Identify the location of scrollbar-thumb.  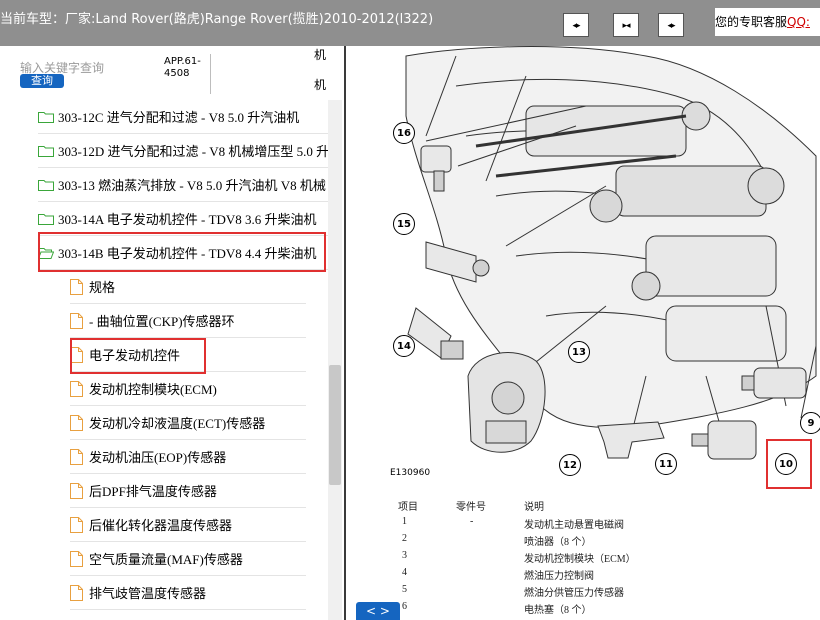
(335, 425).